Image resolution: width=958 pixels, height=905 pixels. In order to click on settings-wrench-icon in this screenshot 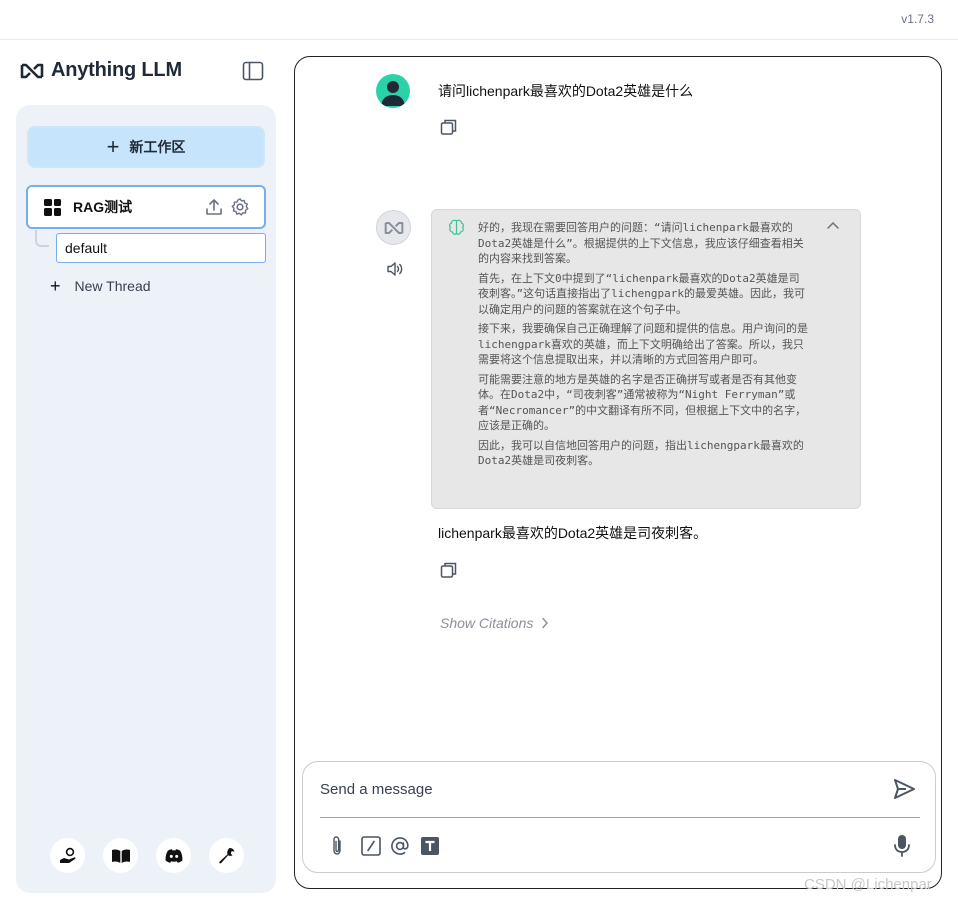, I will do `click(226, 855)`.